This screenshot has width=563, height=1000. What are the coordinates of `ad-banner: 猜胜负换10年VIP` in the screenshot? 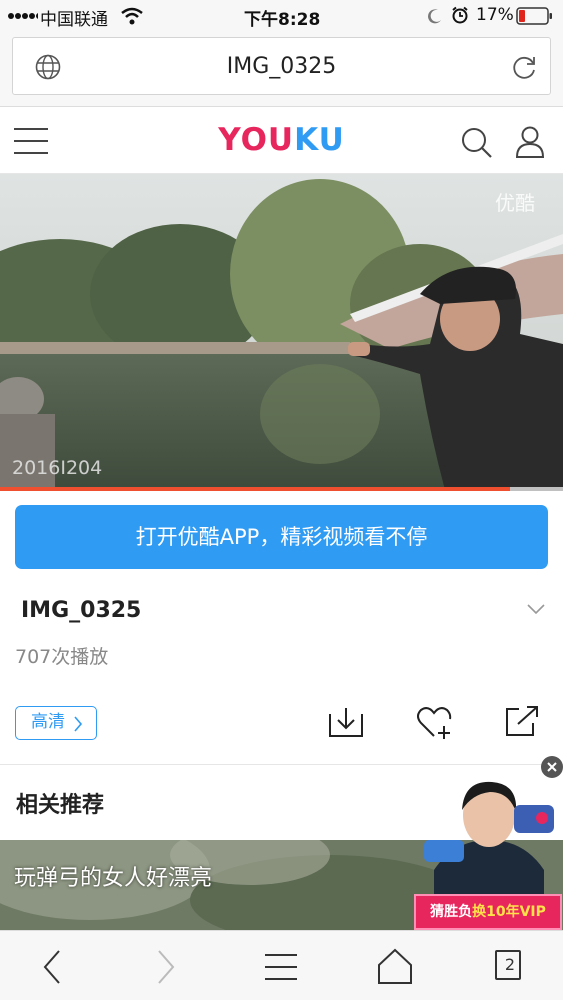 It's located at (488, 850).